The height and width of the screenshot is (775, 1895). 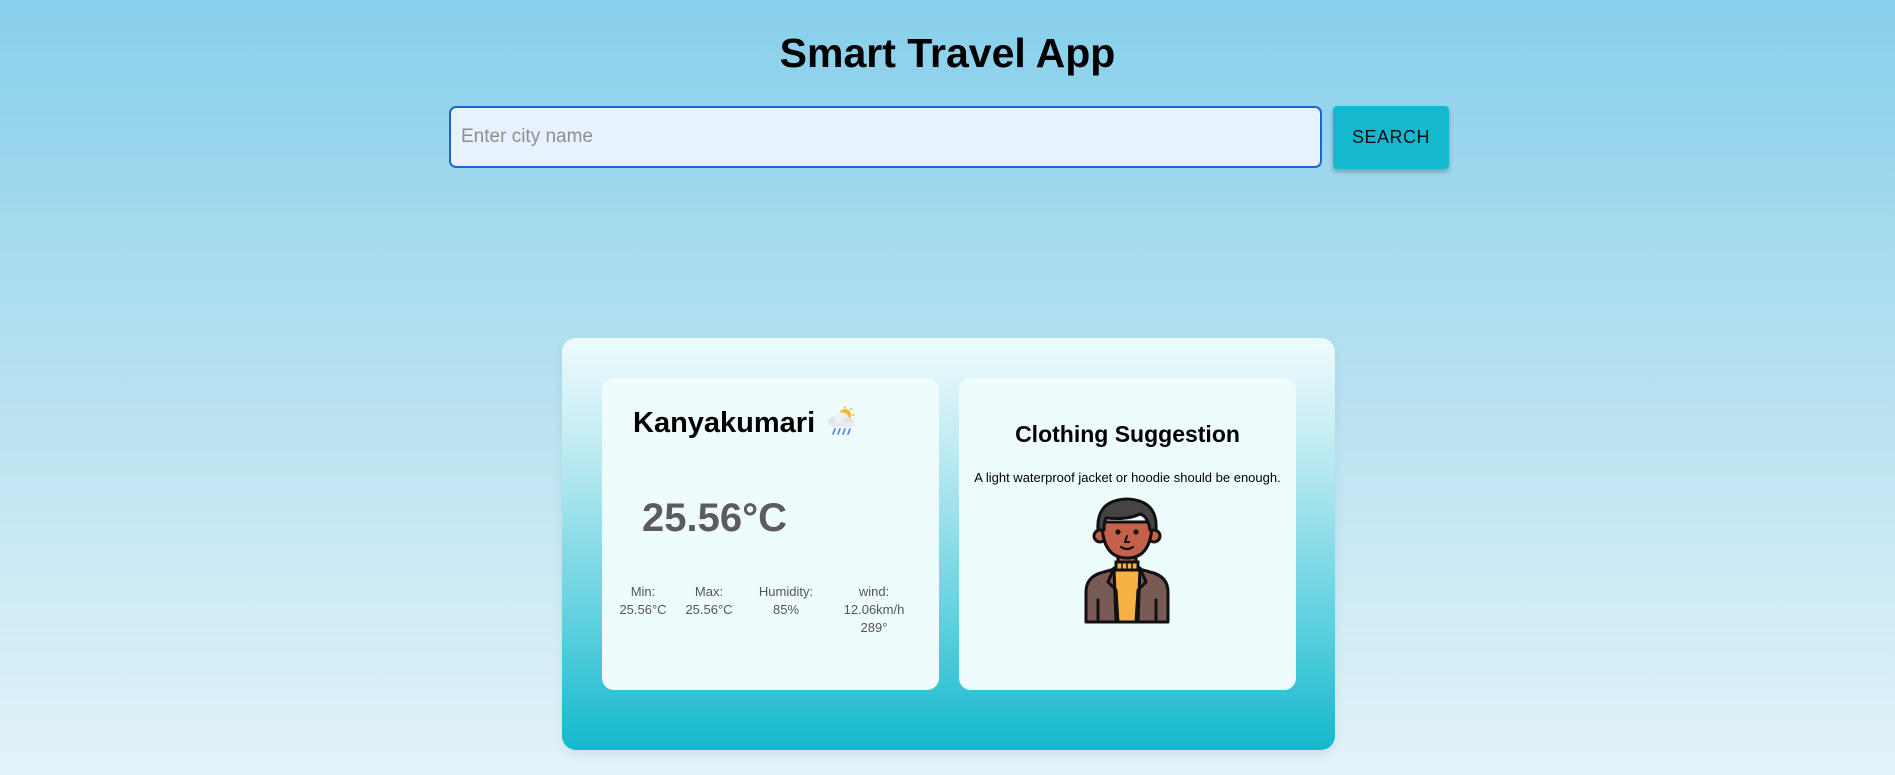 What do you see at coordinates (1127, 434) in the screenshot?
I see `clothing-title: Clothing Suggestion` at bounding box center [1127, 434].